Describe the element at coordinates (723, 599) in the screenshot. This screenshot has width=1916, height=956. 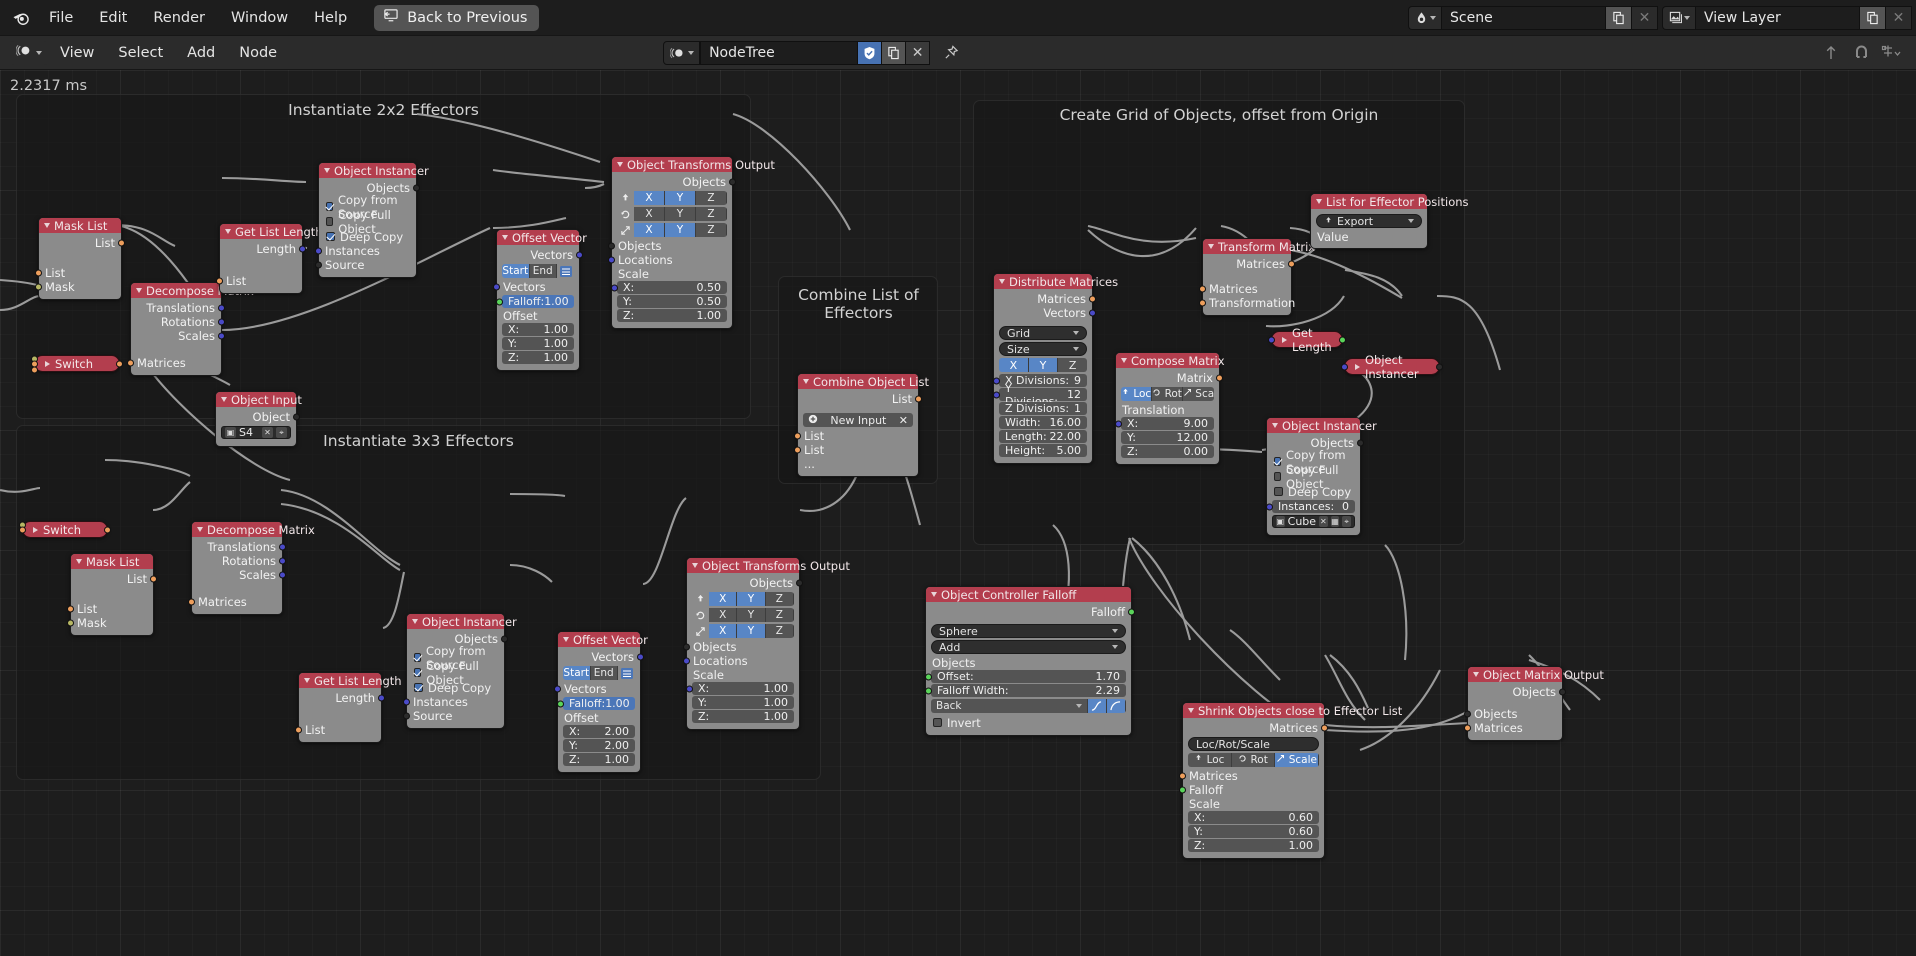
I see `loc-x-toggle: X` at that location.